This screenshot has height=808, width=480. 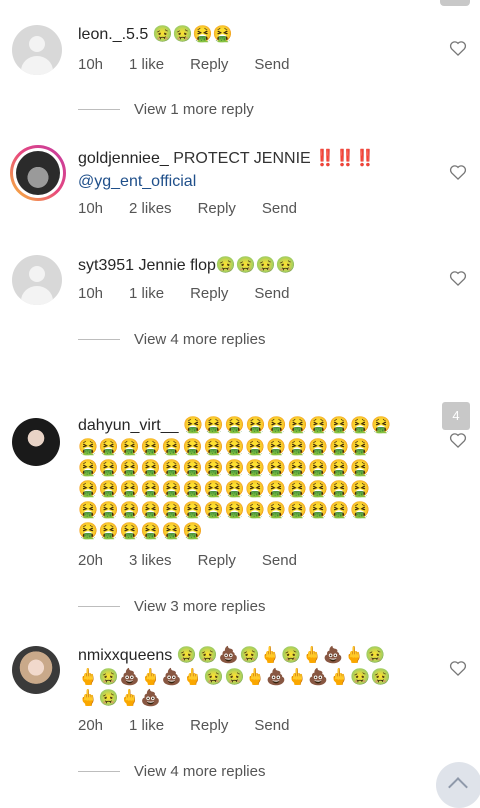 I want to click on top-scroll-badge, so click(x=455, y=3).